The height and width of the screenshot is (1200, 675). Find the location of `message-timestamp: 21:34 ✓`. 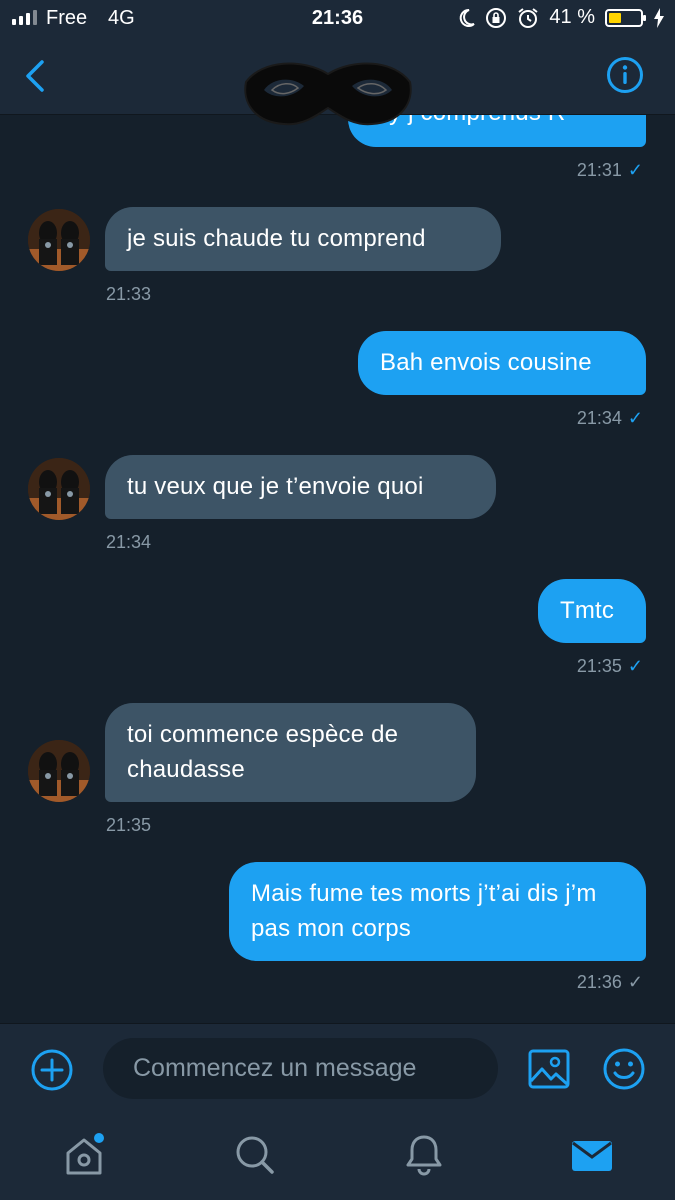

message-timestamp: 21:34 ✓ is located at coordinates (610, 418).